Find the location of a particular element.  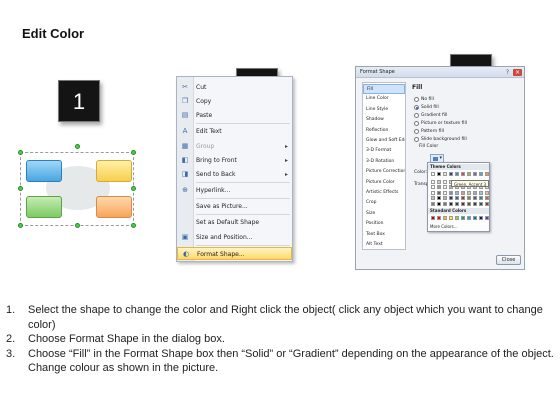

menu-item: ✂ Cut is located at coordinates (234, 87).